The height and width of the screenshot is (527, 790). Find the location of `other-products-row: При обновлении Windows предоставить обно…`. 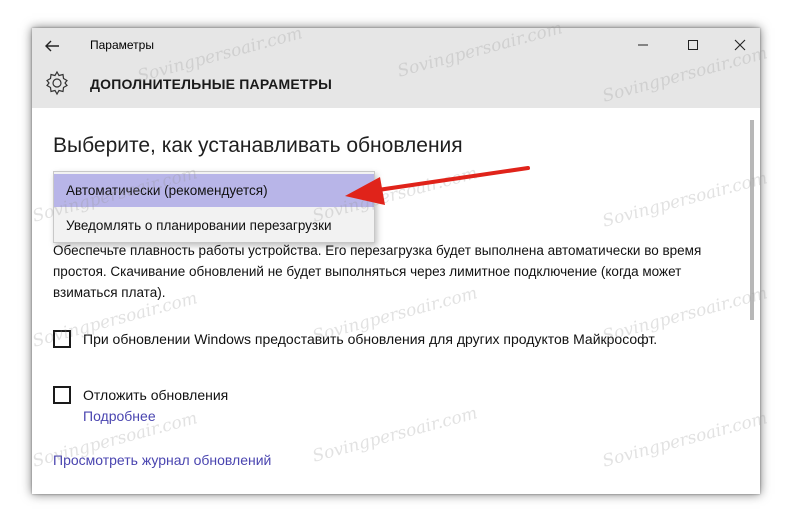

other-products-row: При обновлении Windows предоставить обно… is located at coordinates (393, 341).